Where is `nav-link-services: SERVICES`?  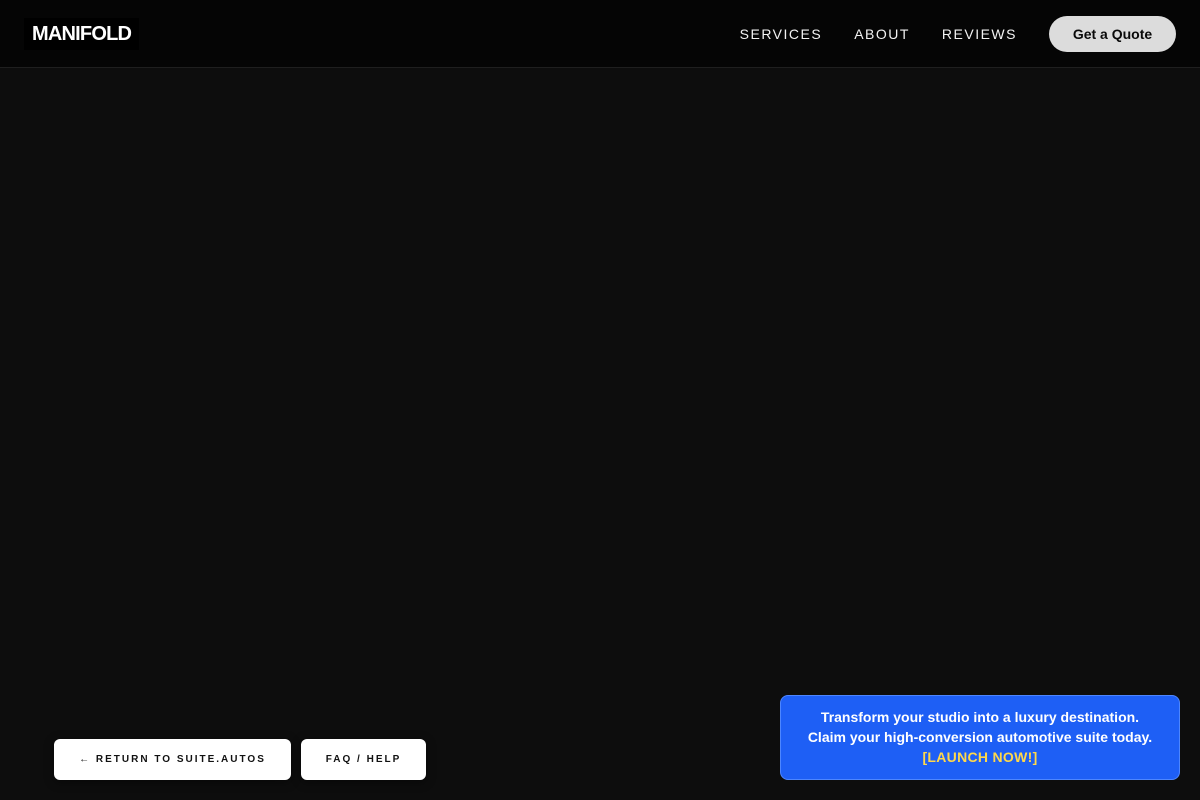
nav-link-services: SERVICES is located at coordinates (781, 34).